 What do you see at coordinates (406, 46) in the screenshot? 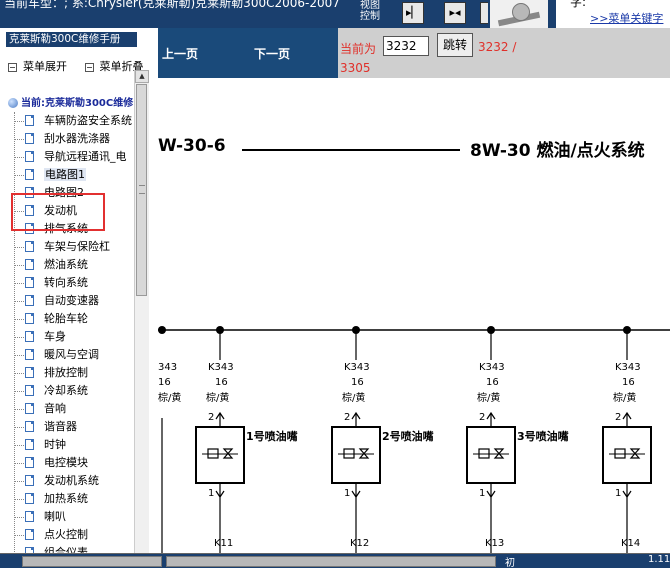
I see `page-number-input` at bounding box center [406, 46].